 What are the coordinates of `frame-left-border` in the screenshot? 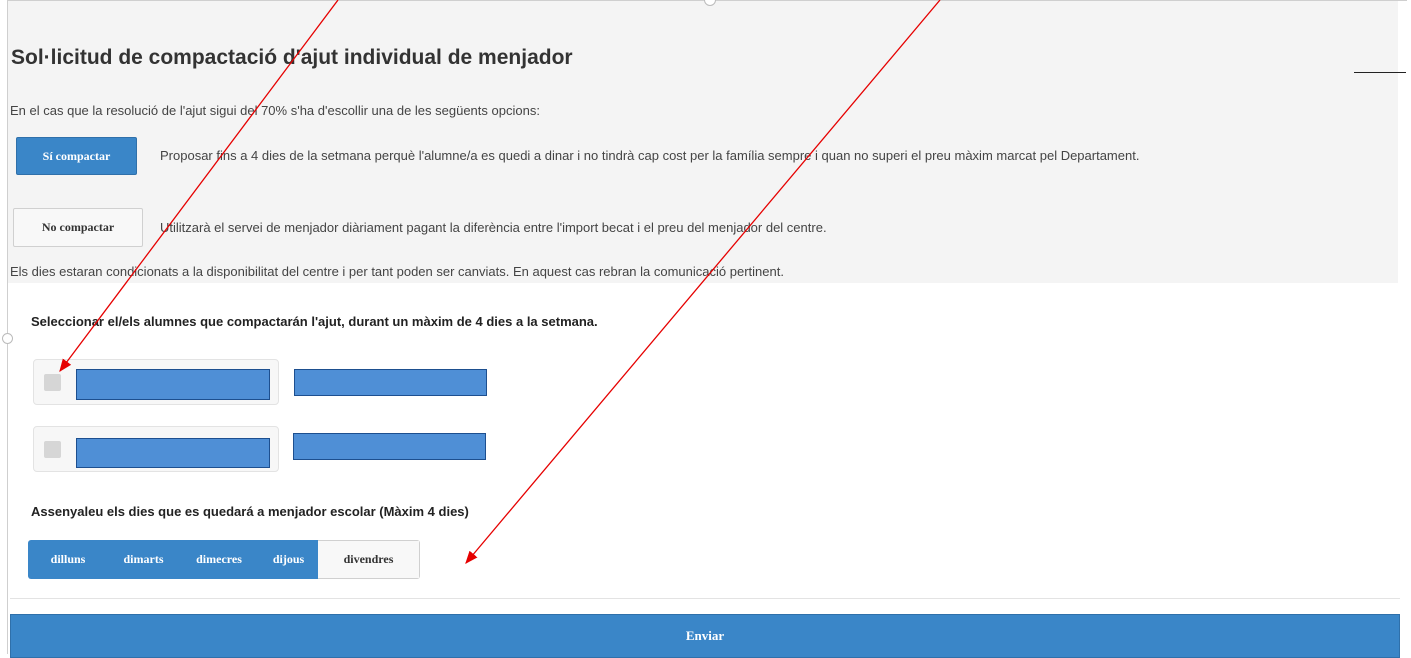 It's located at (7, 327).